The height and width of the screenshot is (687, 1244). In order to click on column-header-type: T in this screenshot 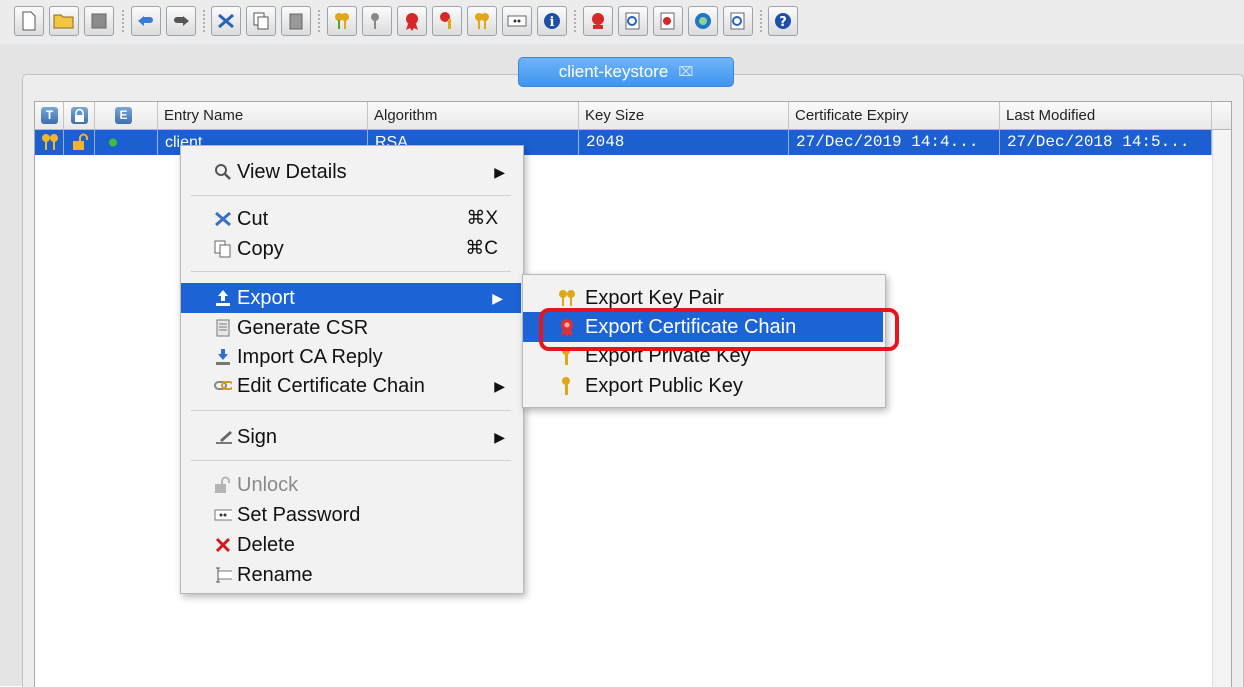, I will do `click(49, 115)`.